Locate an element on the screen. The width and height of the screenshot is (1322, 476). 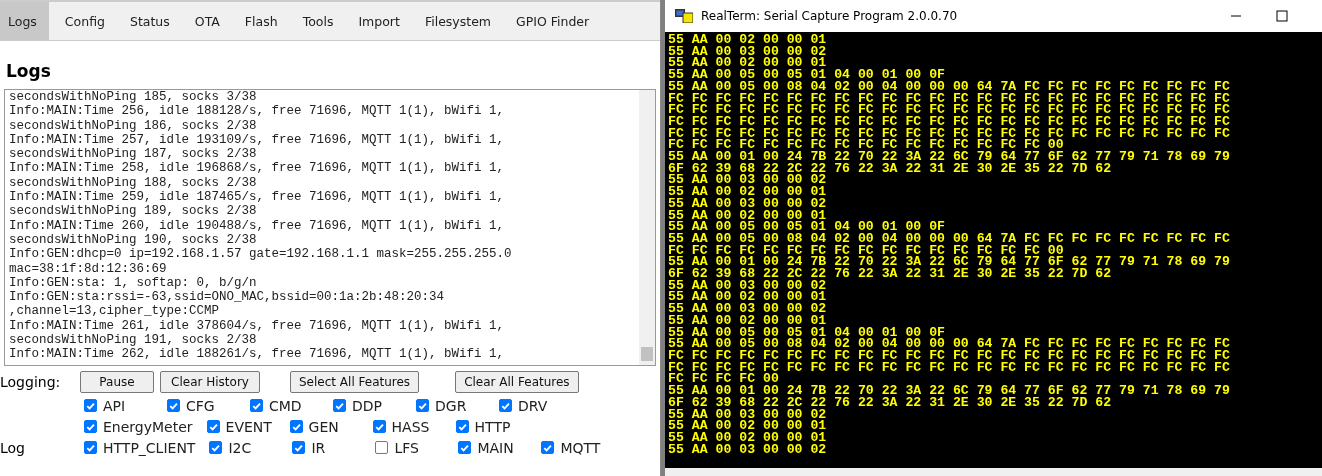
action-button: Select All Features is located at coordinates (355, 382).